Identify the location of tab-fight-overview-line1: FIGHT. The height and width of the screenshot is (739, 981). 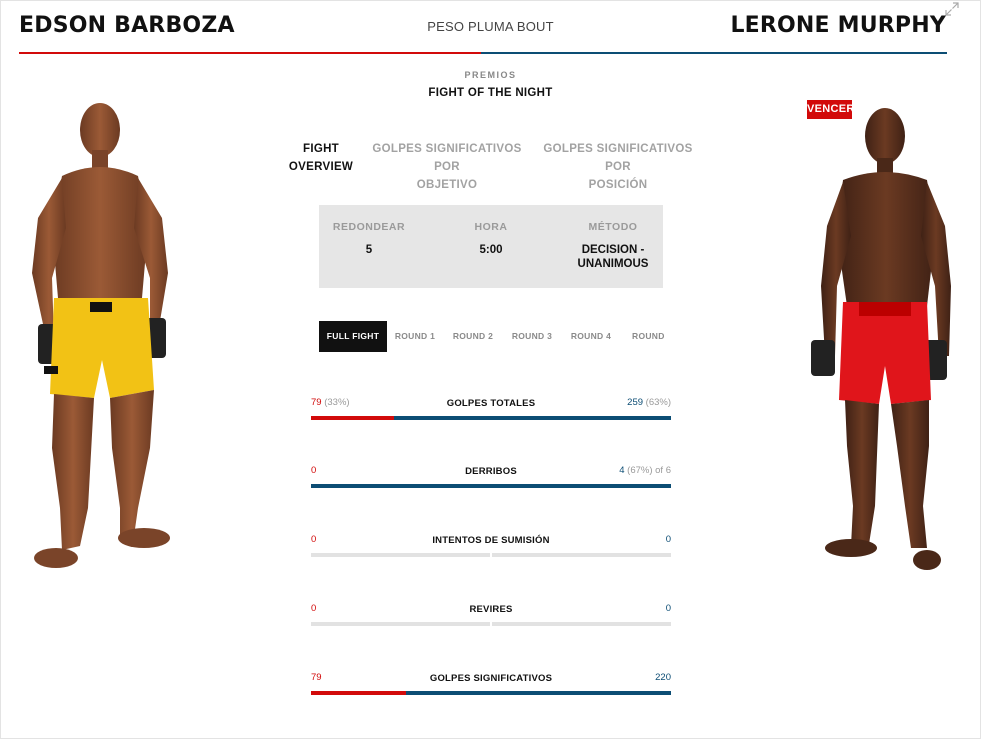
(321, 149).